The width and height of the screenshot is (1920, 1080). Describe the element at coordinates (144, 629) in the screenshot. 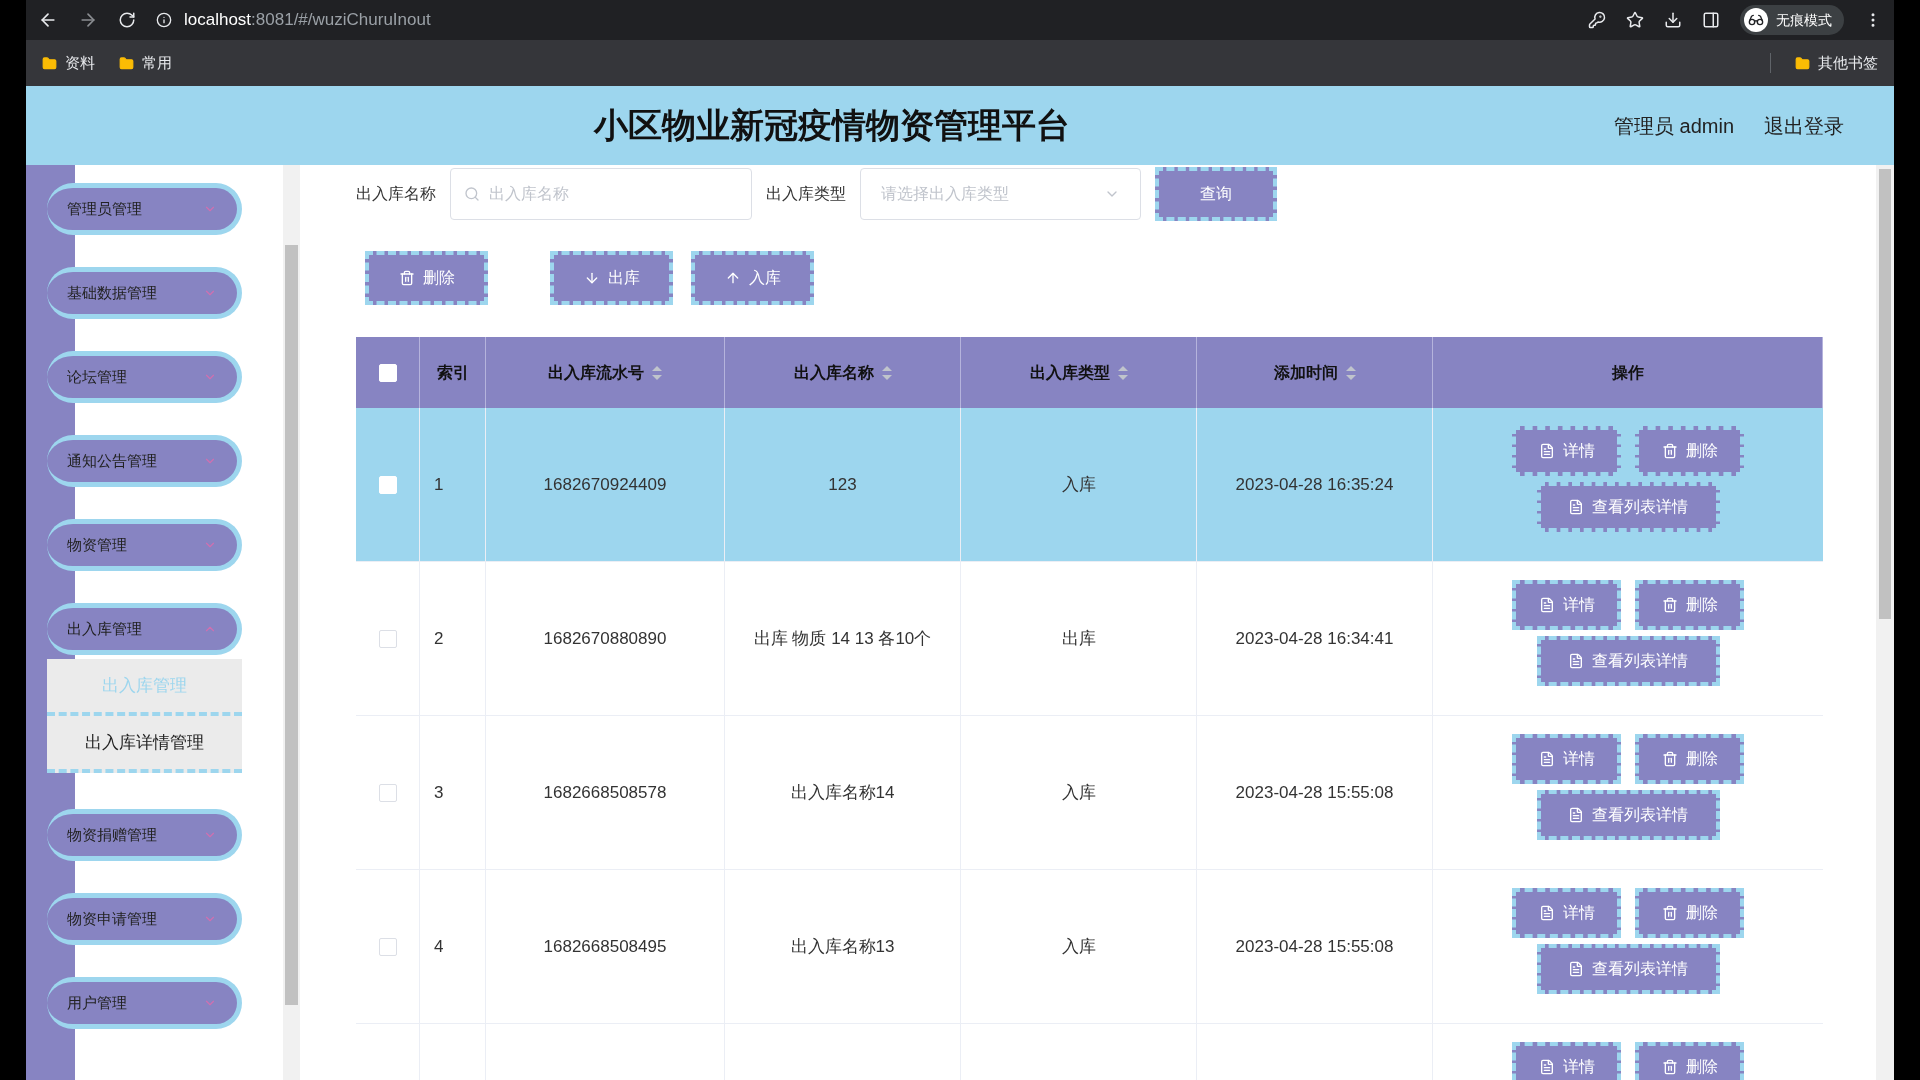

I see `sidebar-item: 出入库管理` at that location.